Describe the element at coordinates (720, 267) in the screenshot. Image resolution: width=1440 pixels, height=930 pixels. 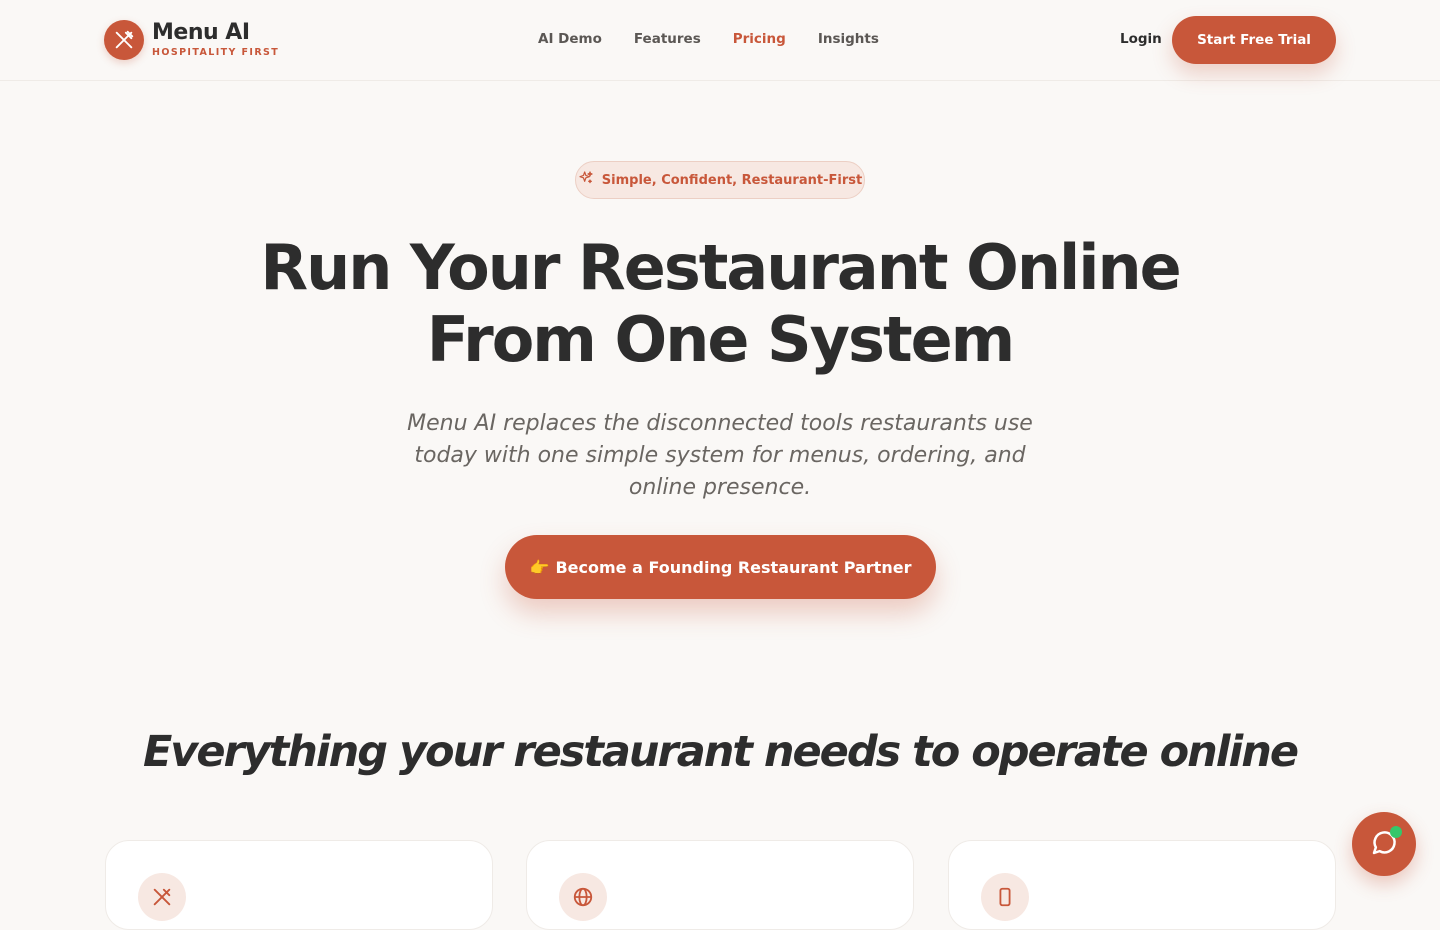
I see `hero-title-line1: Run Your Restaurant Online` at that location.